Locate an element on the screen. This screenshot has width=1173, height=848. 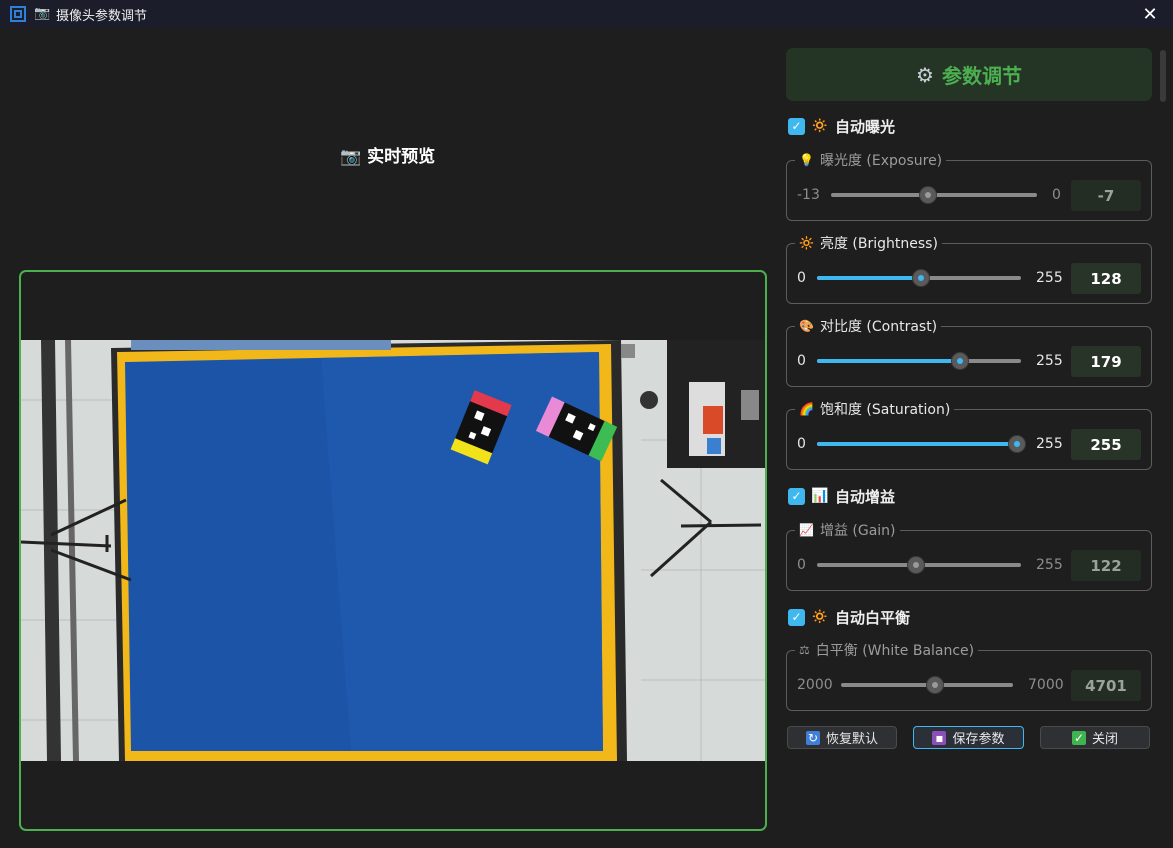
saturation-slider-handle is located at coordinates (1017, 444).